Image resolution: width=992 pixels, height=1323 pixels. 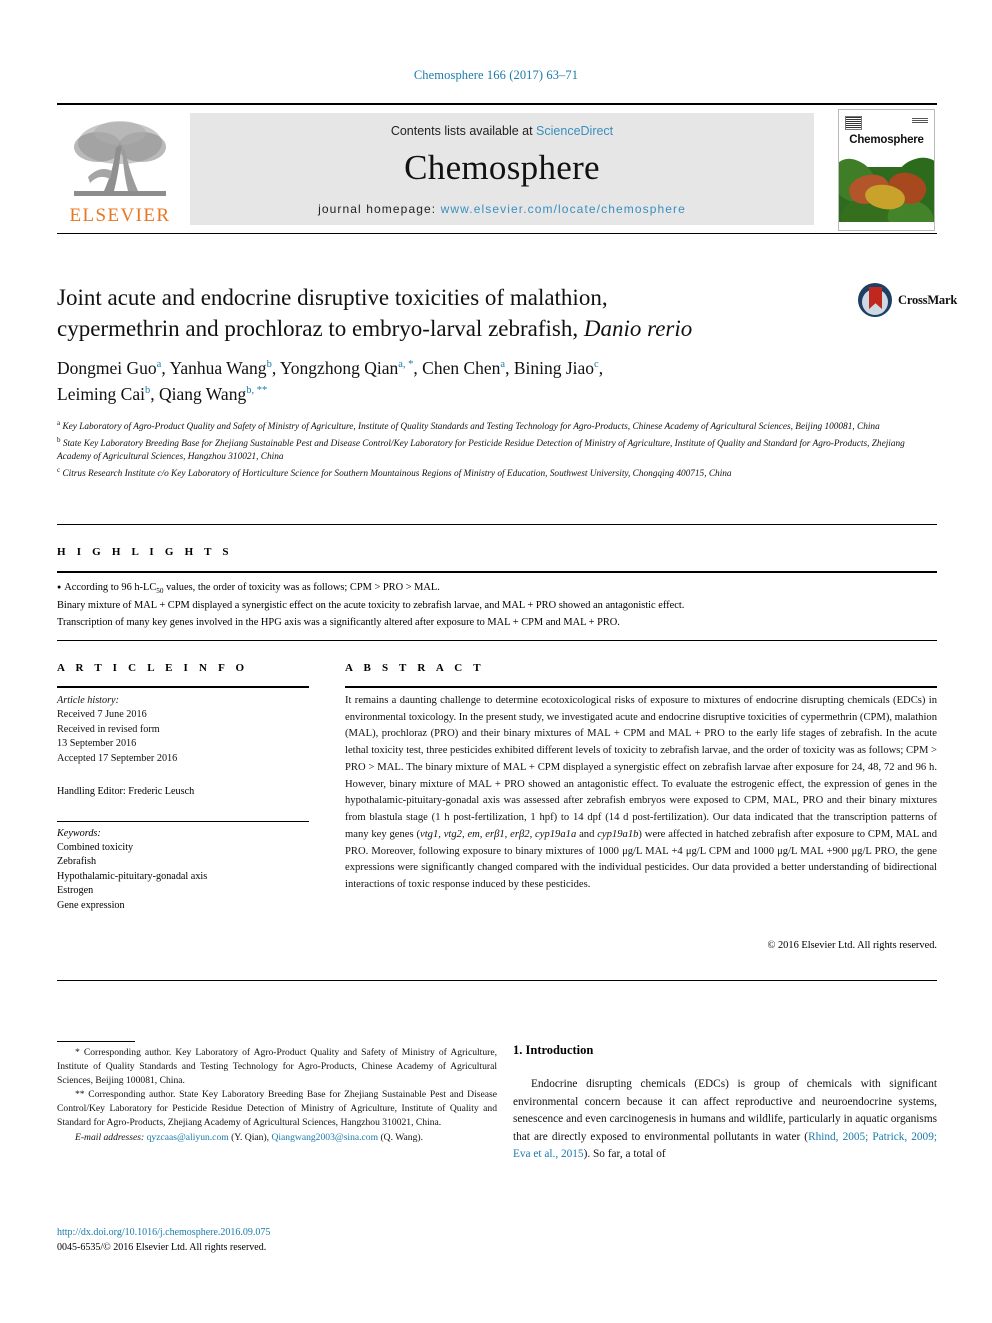 What do you see at coordinates (415, 668) in the screenshot?
I see `abstract-heading: A B S T R A C T` at bounding box center [415, 668].